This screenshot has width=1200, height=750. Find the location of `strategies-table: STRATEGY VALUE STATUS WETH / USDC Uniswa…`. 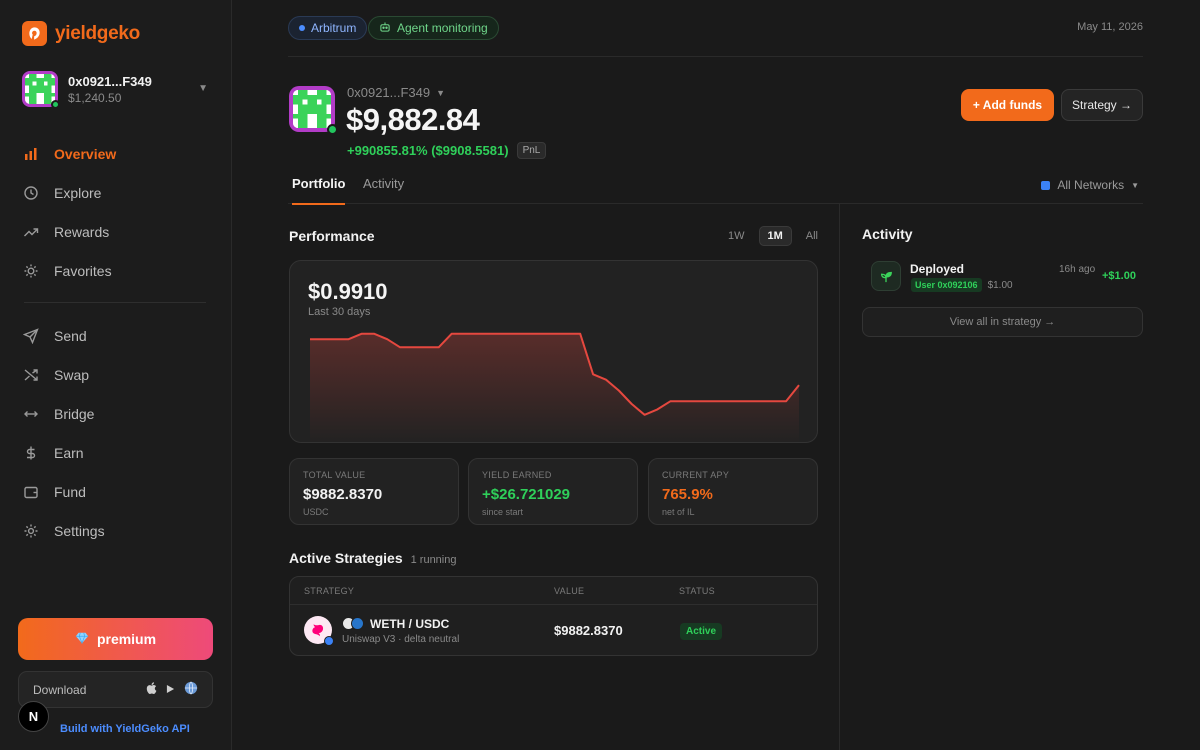

strategies-table: STRATEGY VALUE STATUS WETH / USDC Uniswa… is located at coordinates (553, 616).